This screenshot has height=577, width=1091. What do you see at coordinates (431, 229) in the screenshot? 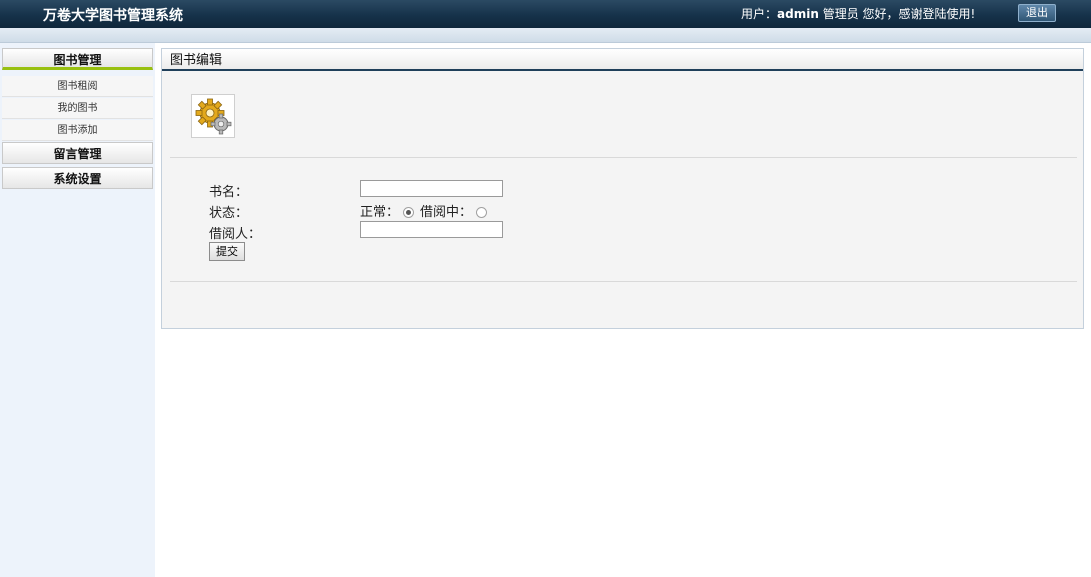
I see `borrower-input` at bounding box center [431, 229].